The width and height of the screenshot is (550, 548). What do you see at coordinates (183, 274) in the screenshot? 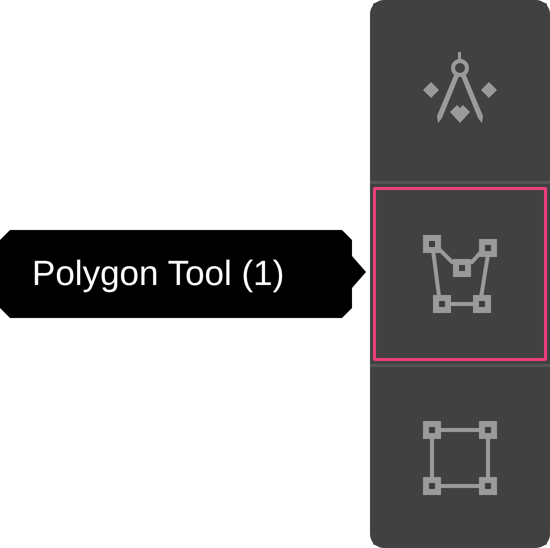
I see `tooltip: Polygon Tool (1)` at bounding box center [183, 274].